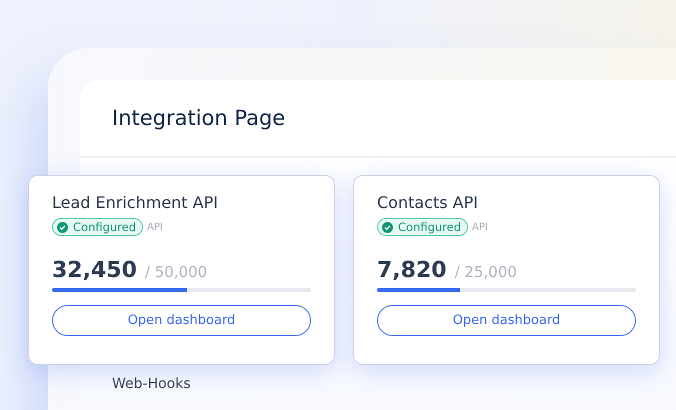 This screenshot has width=676, height=410. Describe the element at coordinates (428, 203) in the screenshot. I see `card-title: Contacts API` at that location.